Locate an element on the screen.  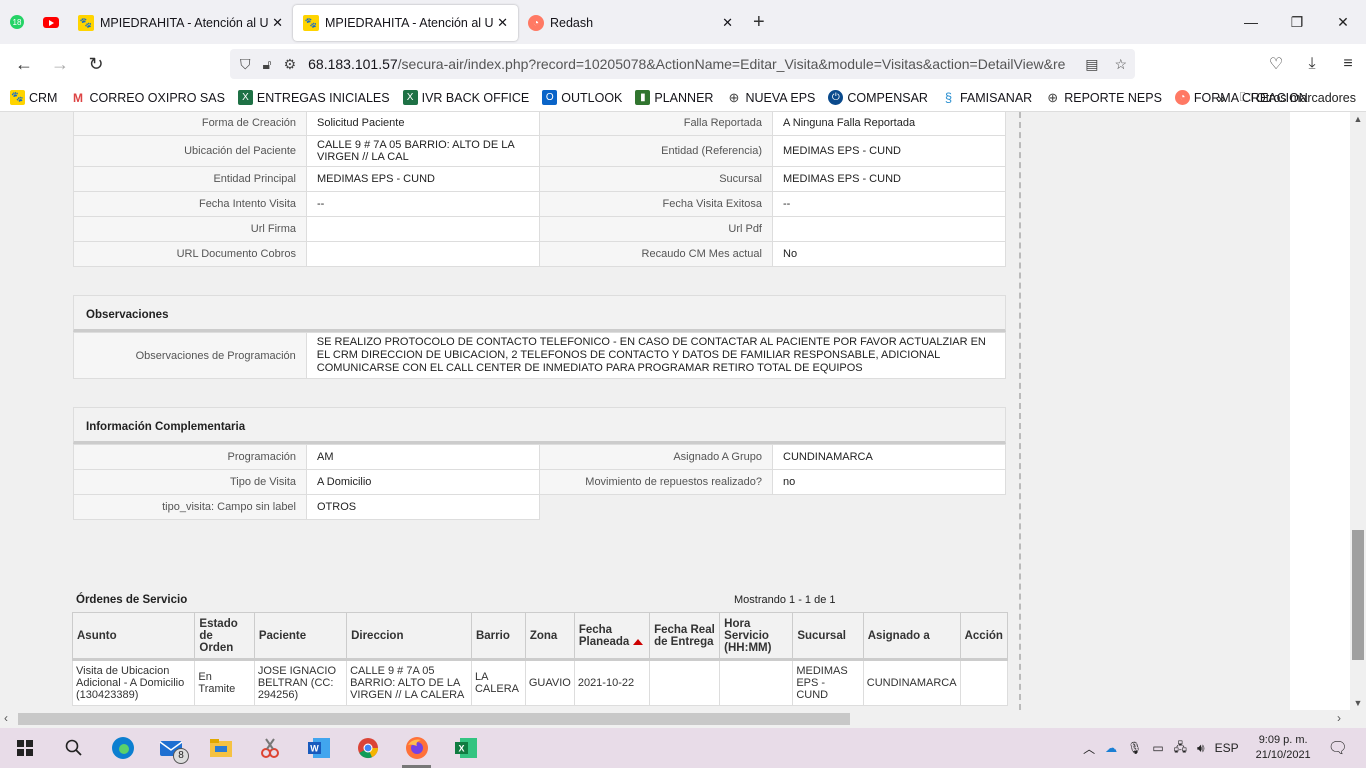
bookmark-crm: 🐾 CRM is located at coordinates (33, 97).